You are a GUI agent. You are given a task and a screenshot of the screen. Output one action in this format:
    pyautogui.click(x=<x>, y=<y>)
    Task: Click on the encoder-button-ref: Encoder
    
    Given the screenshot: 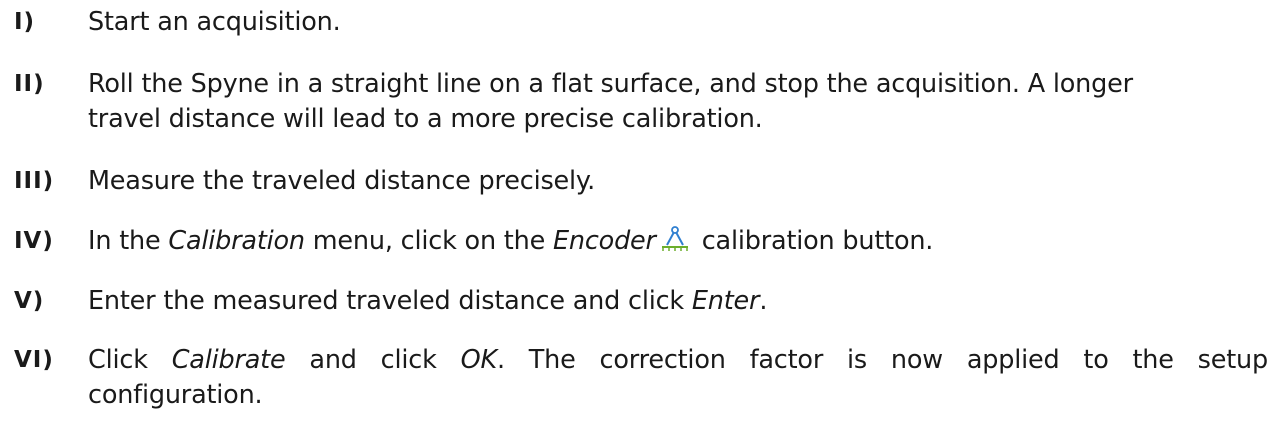 What is the action you would take?
    pyautogui.click(x=604, y=241)
    